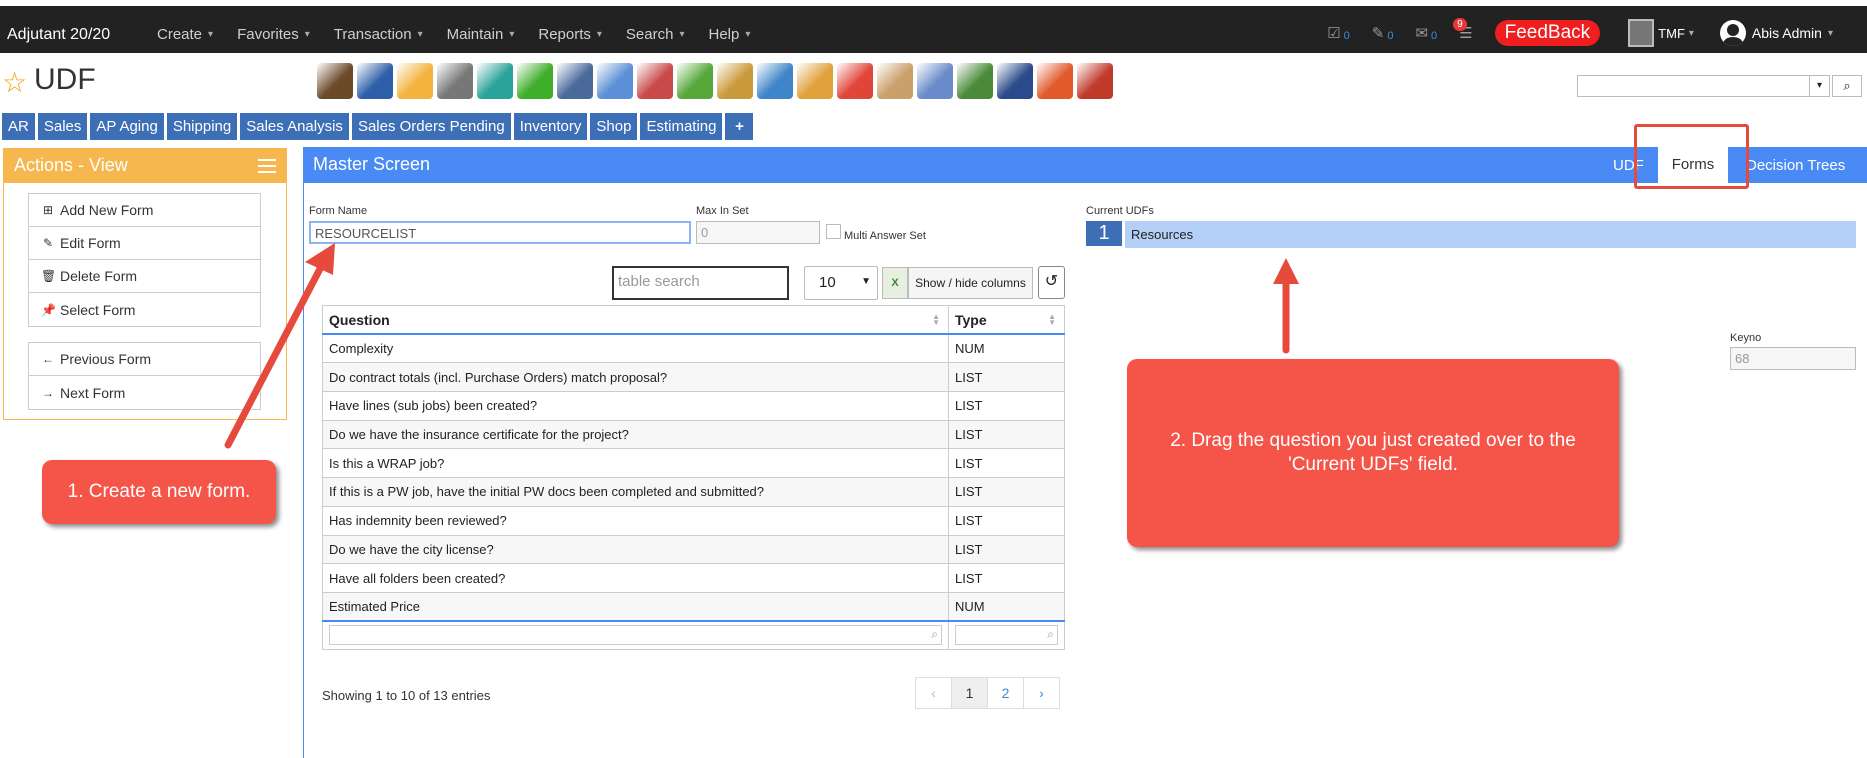 The height and width of the screenshot is (758, 1867). What do you see at coordinates (372, 164) in the screenshot?
I see `master-screen-title: Master Screen` at bounding box center [372, 164].